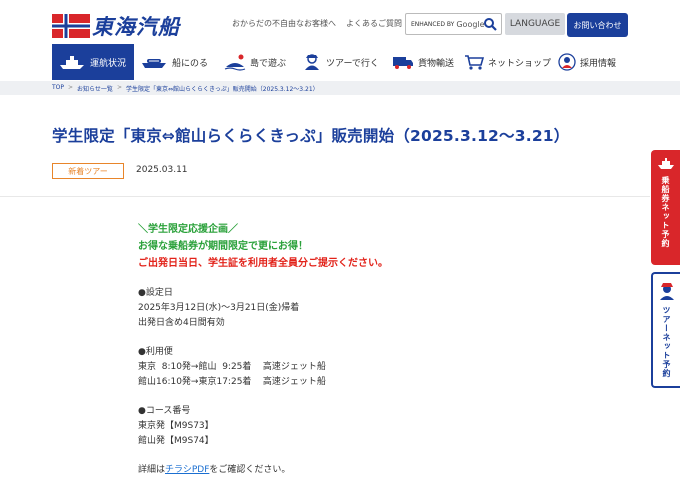 This screenshot has width=680, height=480. Describe the element at coordinates (164, 411) in the screenshot. I see `course-heading: ●コース番号` at that location.